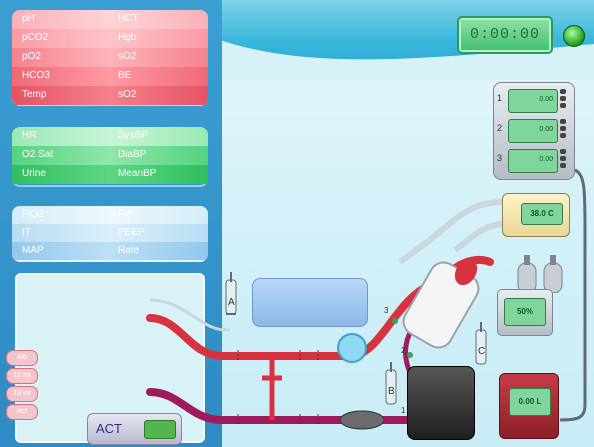  What do you see at coordinates (500, 158) in the screenshot?
I see `pump-number: 3` at bounding box center [500, 158].